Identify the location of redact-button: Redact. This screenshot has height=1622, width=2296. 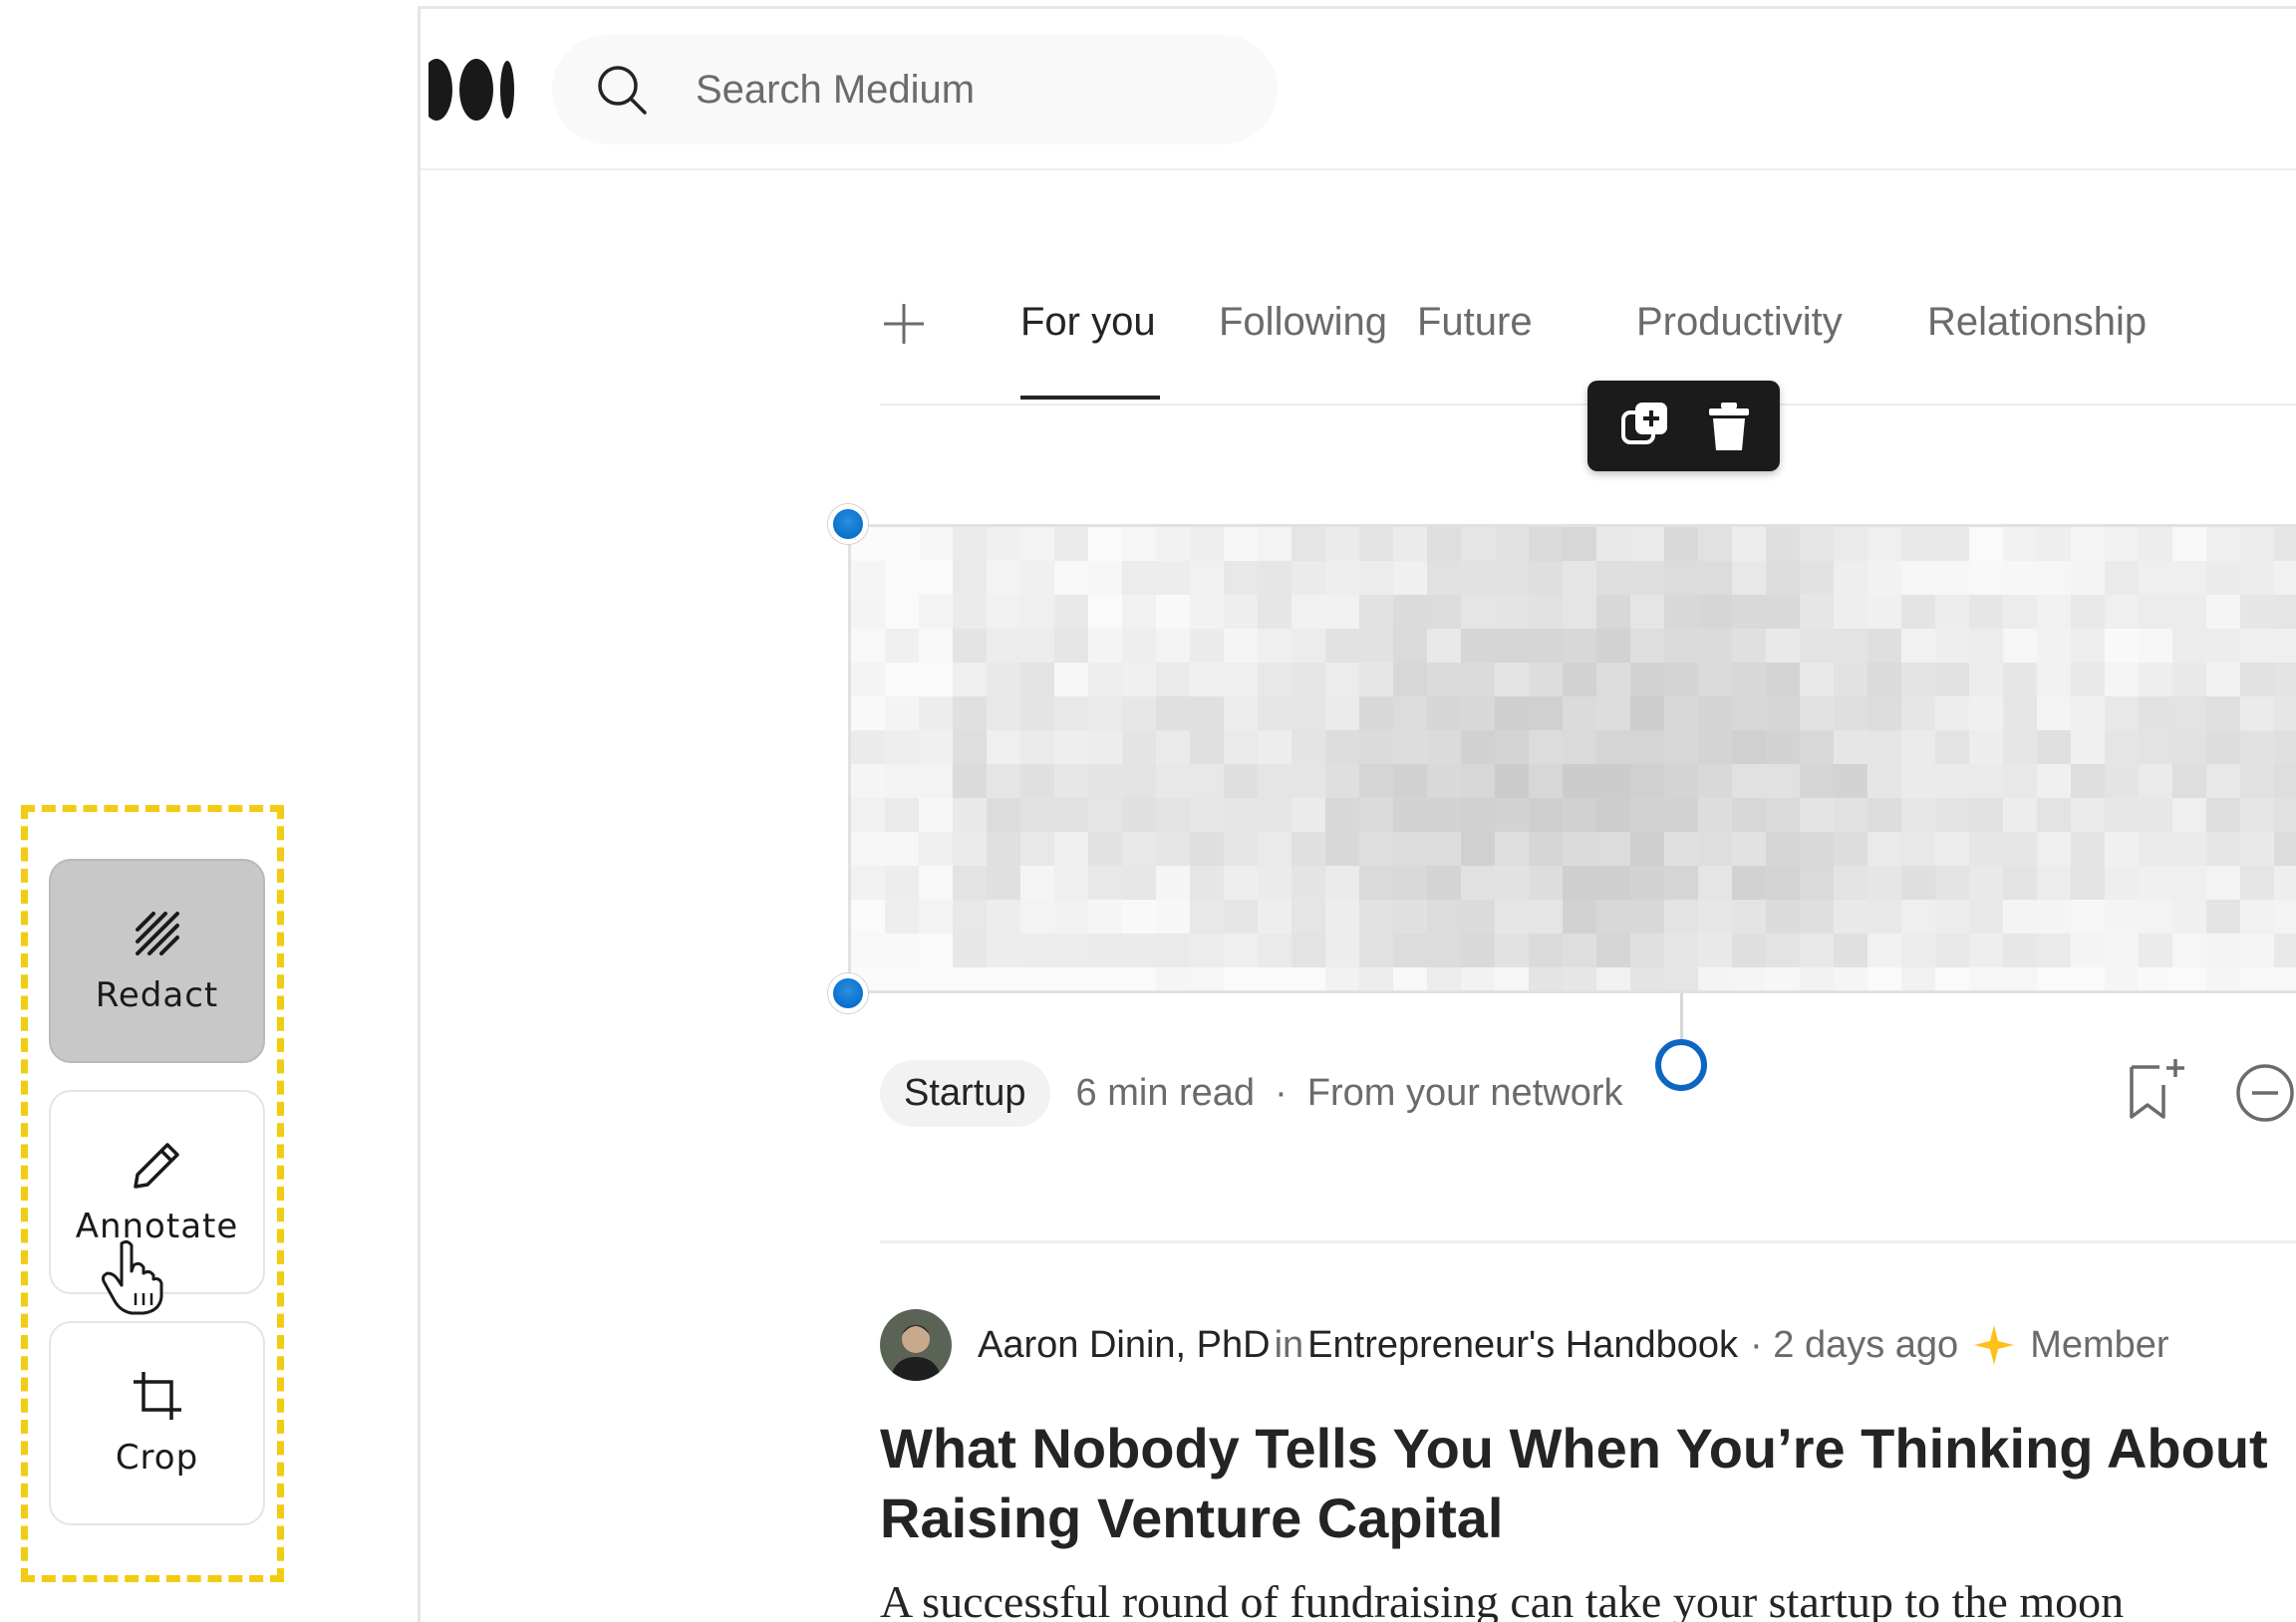
(157, 961).